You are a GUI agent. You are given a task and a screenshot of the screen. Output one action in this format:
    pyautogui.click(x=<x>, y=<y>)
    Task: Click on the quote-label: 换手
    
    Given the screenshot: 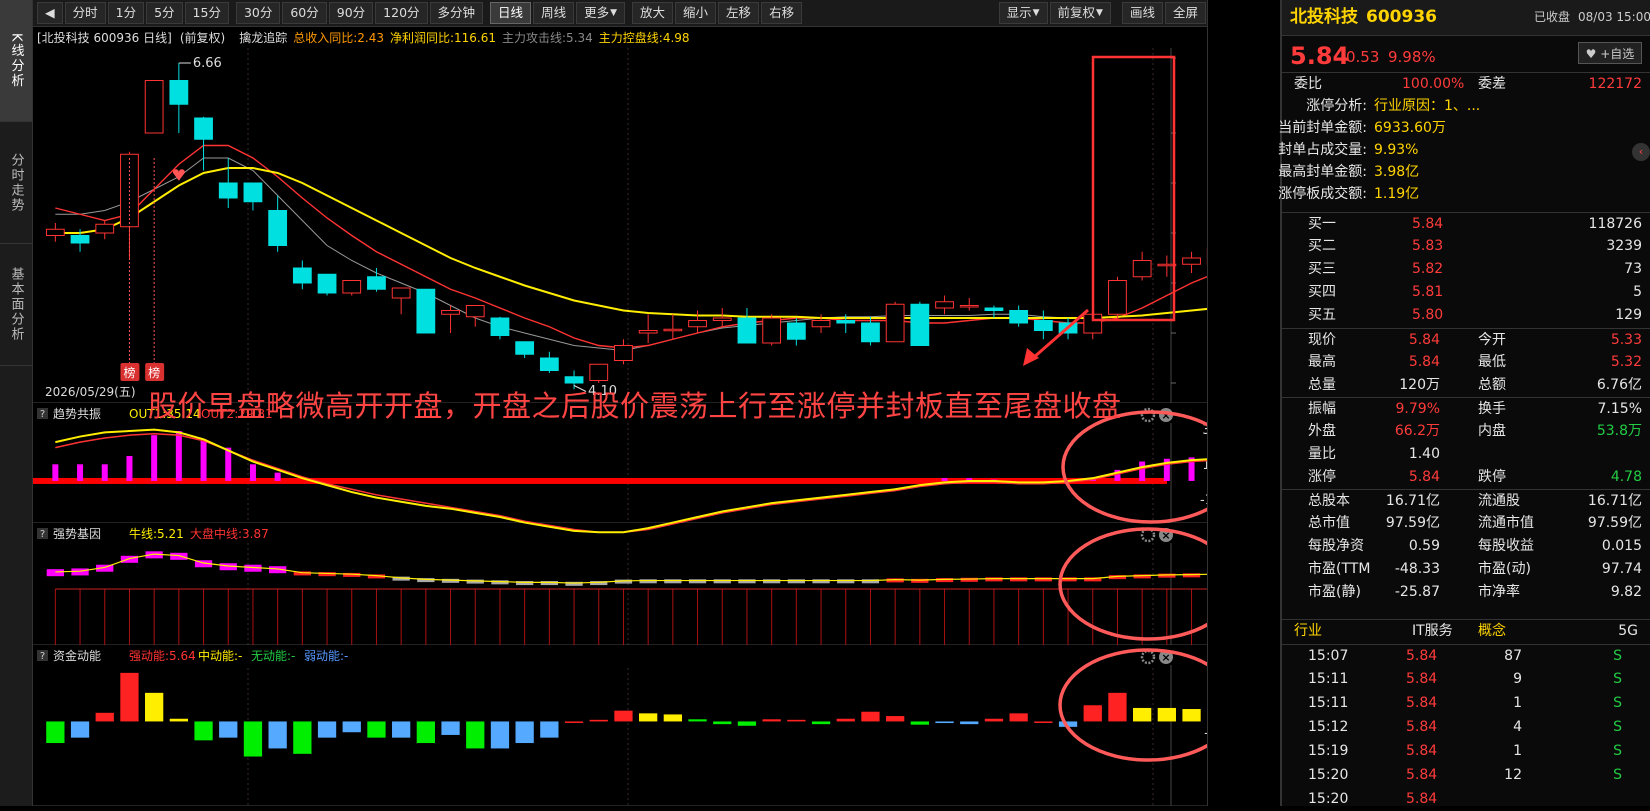 What is the action you would take?
    pyautogui.click(x=1492, y=409)
    